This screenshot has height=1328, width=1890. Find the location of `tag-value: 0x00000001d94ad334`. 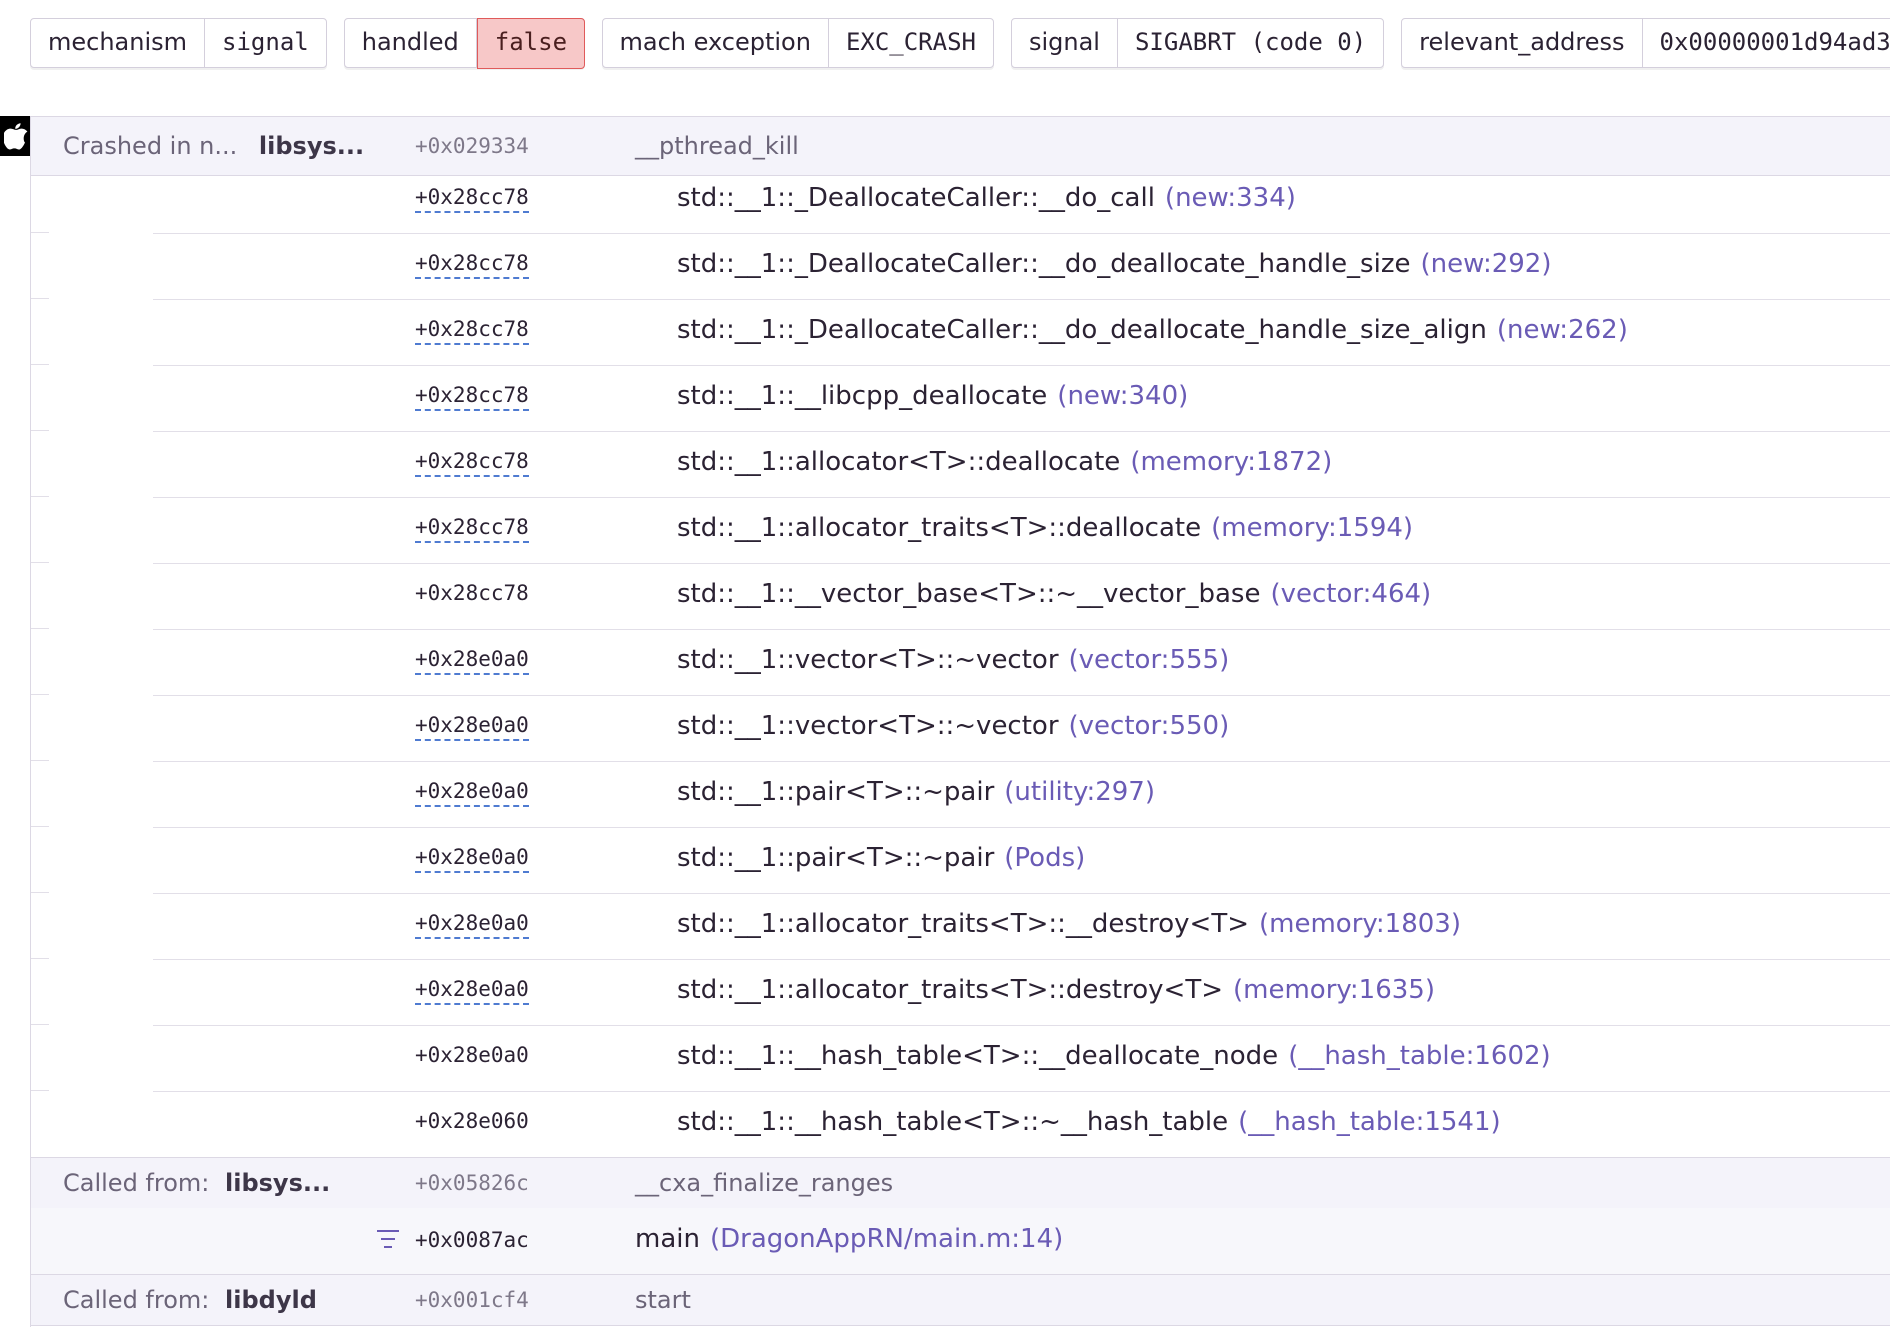

tag-value: 0x00000001d94ad334 is located at coordinates (1774, 42).